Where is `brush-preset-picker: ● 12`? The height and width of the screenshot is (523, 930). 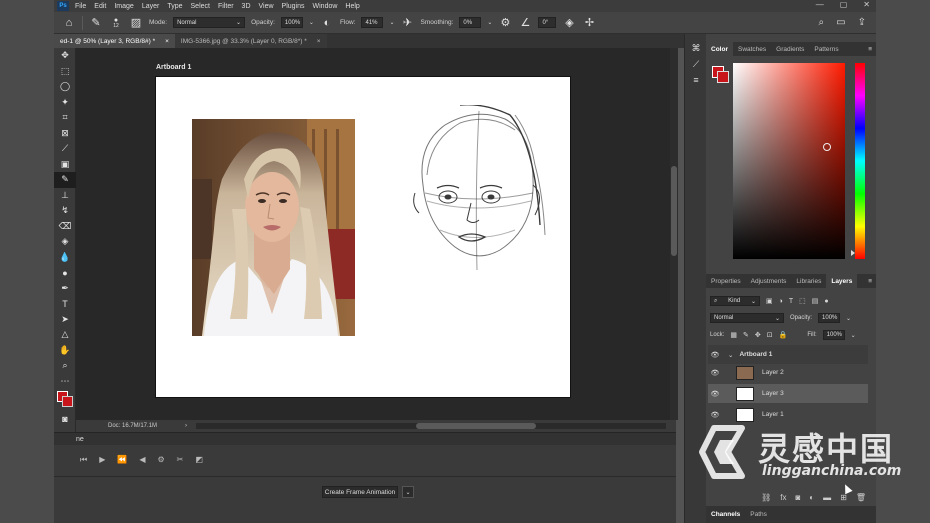
brush-preset-picker: ● 12 is located at coordinates (116, 23).